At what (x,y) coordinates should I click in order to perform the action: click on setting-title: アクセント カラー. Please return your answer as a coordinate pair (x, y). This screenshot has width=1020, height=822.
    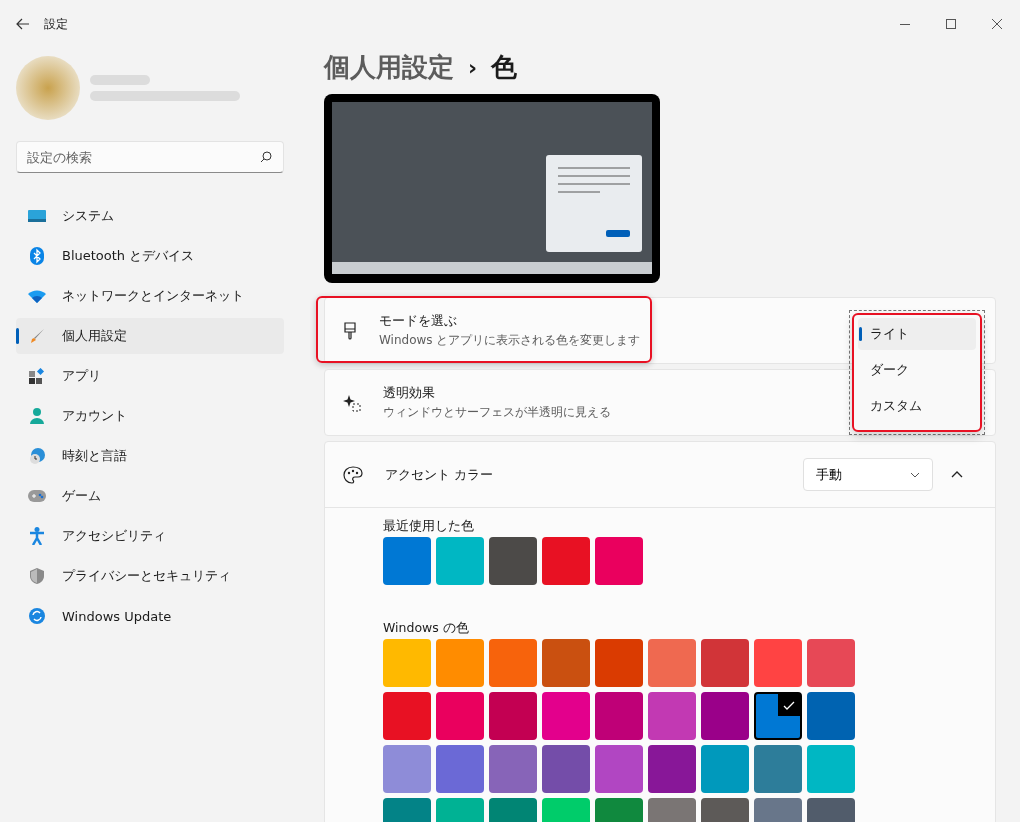
    Looking at the image, I should click on (439, 474).